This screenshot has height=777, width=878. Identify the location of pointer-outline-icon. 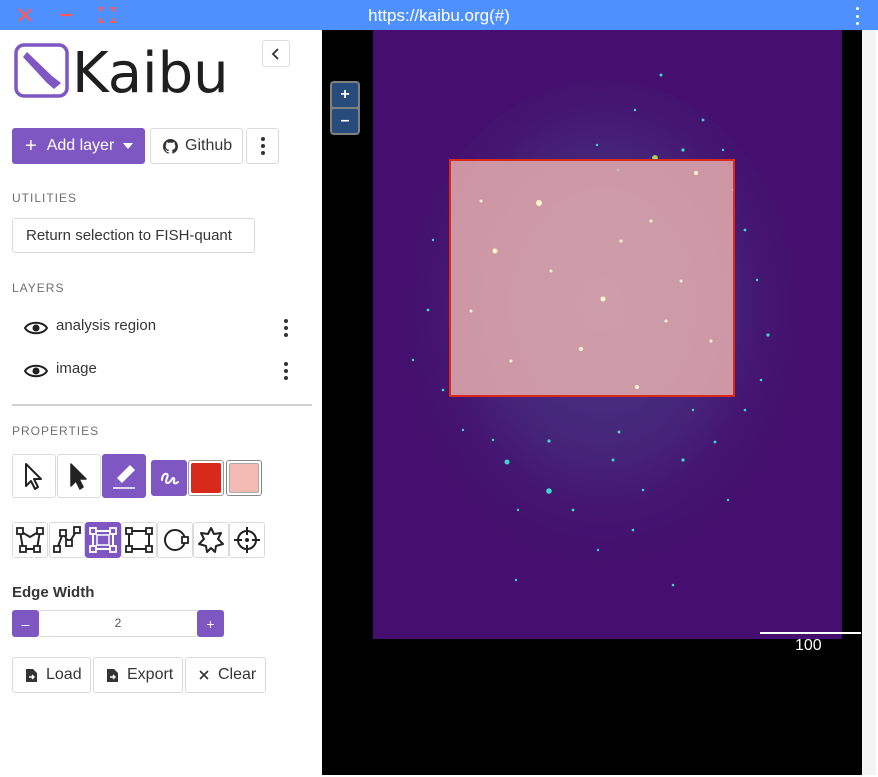
(33, 476).